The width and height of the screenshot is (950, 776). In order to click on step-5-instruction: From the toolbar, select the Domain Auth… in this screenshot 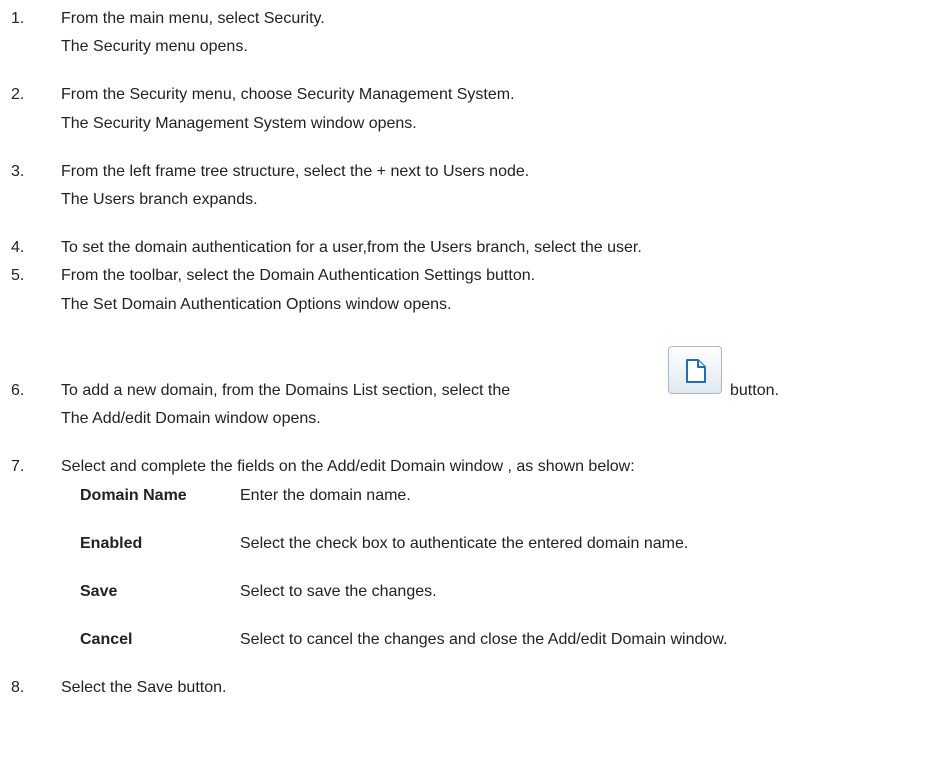, I will do `click(298, 275)`.